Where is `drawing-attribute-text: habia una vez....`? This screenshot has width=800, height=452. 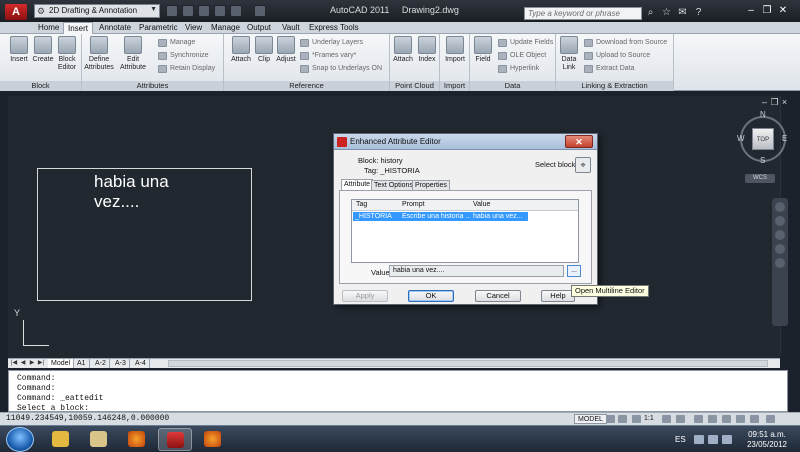
drawing-attribute-text: habia una vez.... is located at coordinates (154, 192).